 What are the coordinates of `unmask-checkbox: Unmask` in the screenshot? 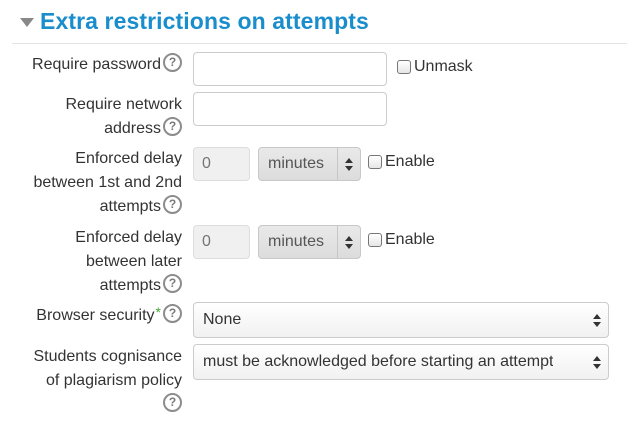 It's located at (435, 67).